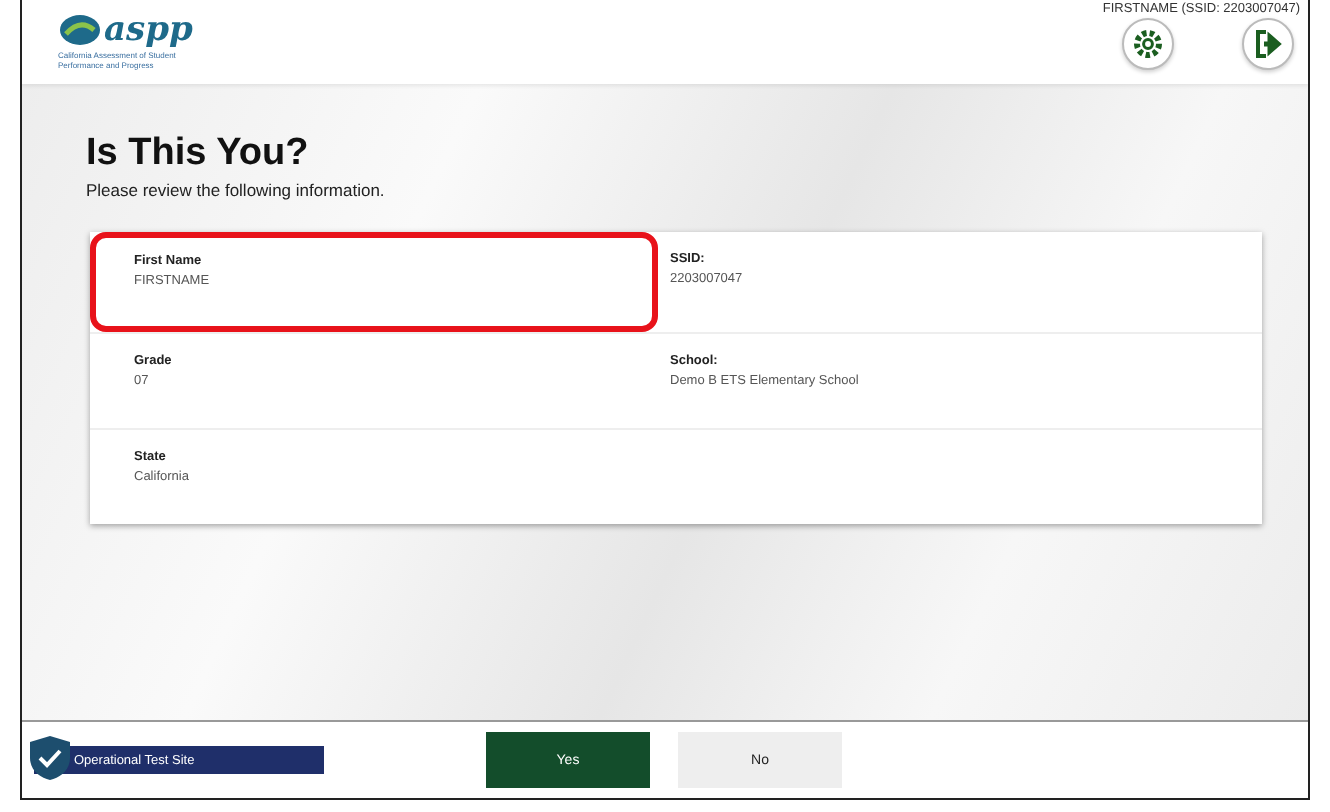 The width and height of the screenshot is (1330, 812). I want to click on page-subtitle: Please review the following information., so click(236, 190).